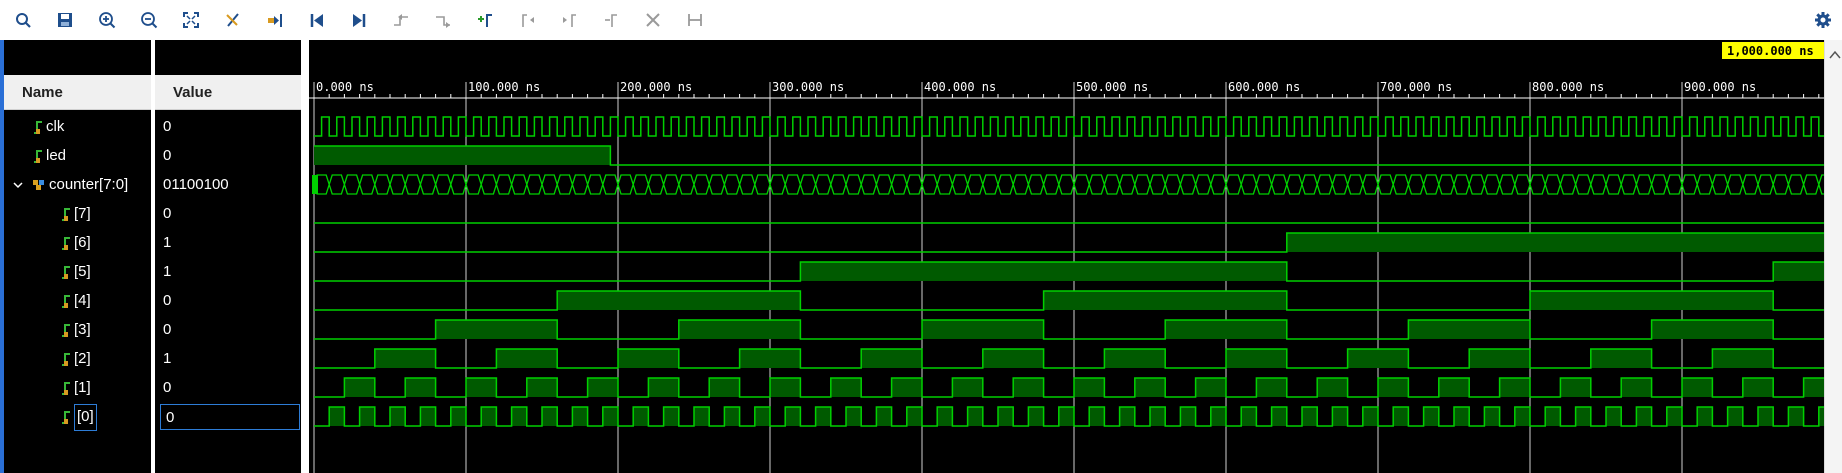 The height and width of the screenshot is (473, 1842). I want to click on next-marker-icon, so click(569, 20).